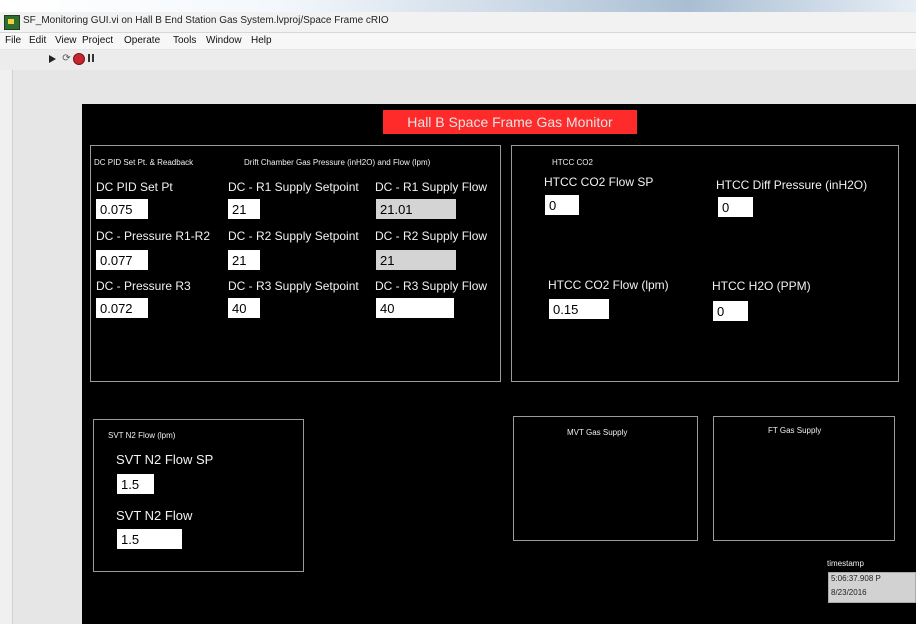  What do you see at coordinates (134, 187) in the screenshot?
I see `dc-pid-set-pt-label: DC PID Set Pt` at bounding box center [134, 187].